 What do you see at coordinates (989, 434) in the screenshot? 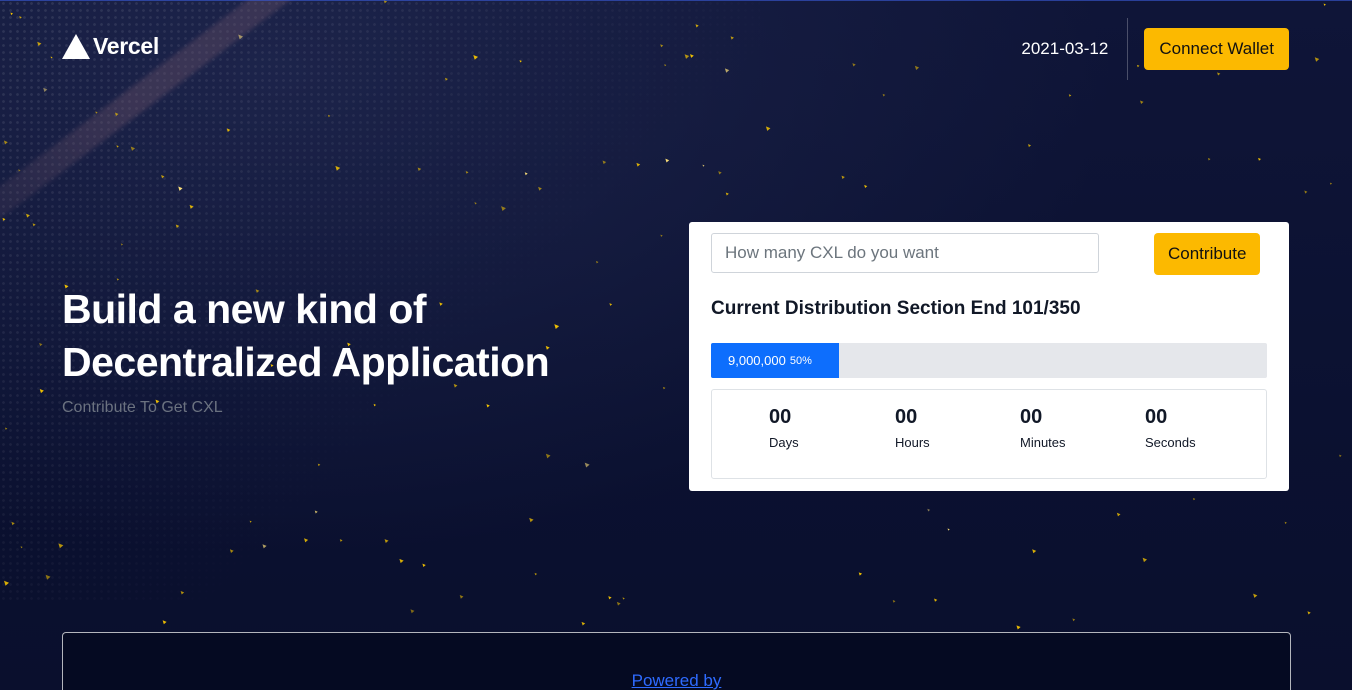
I see `countdown-timer: 00 Days 00 Hours 00 Minutes 00 Seconds` at bounding box center [989, 434].